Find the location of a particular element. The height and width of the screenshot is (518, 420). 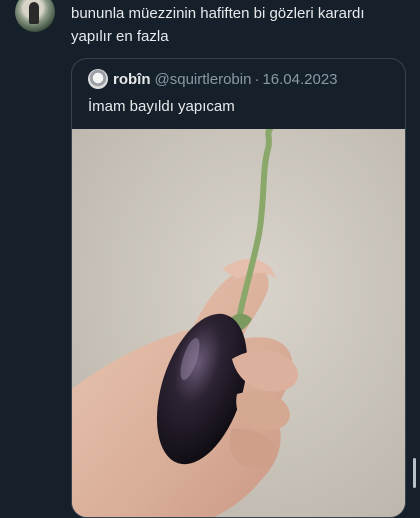

author-avatar is located at coordinates (35, 16).